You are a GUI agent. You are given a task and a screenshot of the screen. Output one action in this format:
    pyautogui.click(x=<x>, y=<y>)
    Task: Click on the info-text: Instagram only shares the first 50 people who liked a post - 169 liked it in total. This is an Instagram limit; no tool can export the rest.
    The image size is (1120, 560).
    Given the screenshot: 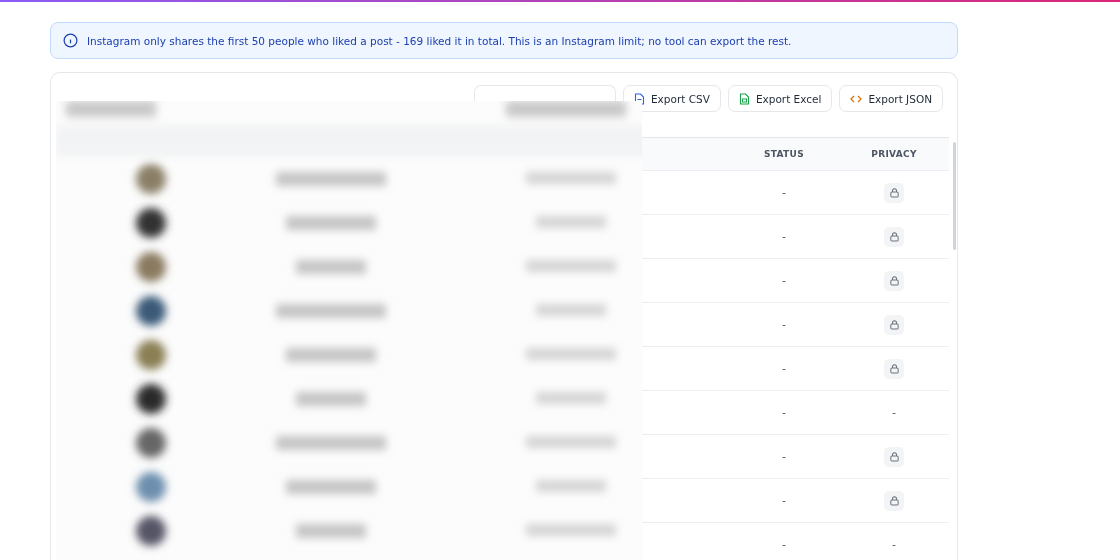 What is the action you would take?
    pyautogui.click(x=439, y=40)
    